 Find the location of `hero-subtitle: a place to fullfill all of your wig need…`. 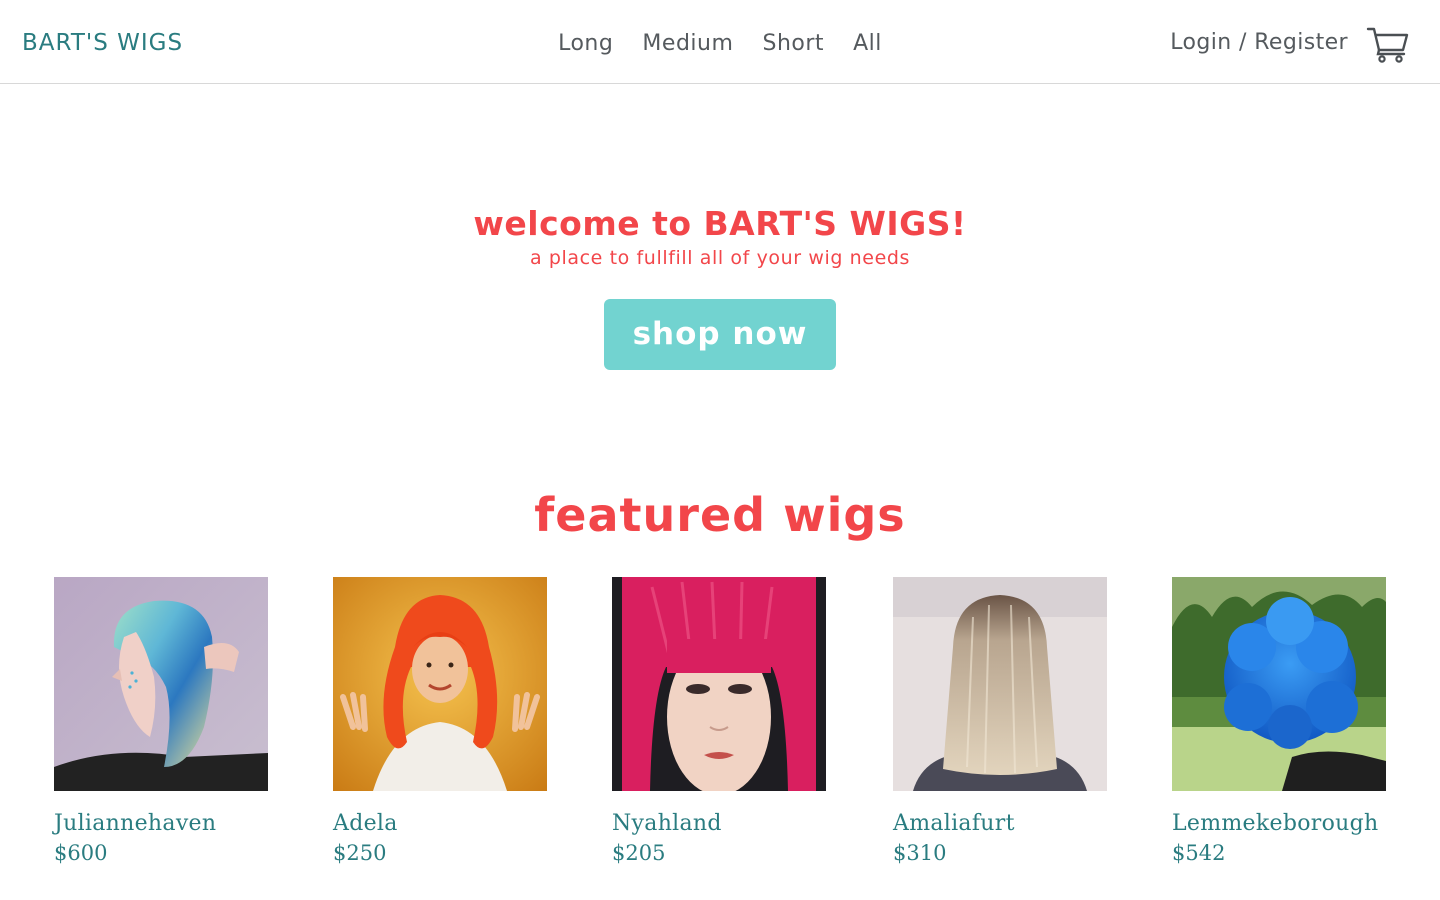

hero-subtitle: a place to fullfill all of your wig need… is located at coordinates (720, 258).